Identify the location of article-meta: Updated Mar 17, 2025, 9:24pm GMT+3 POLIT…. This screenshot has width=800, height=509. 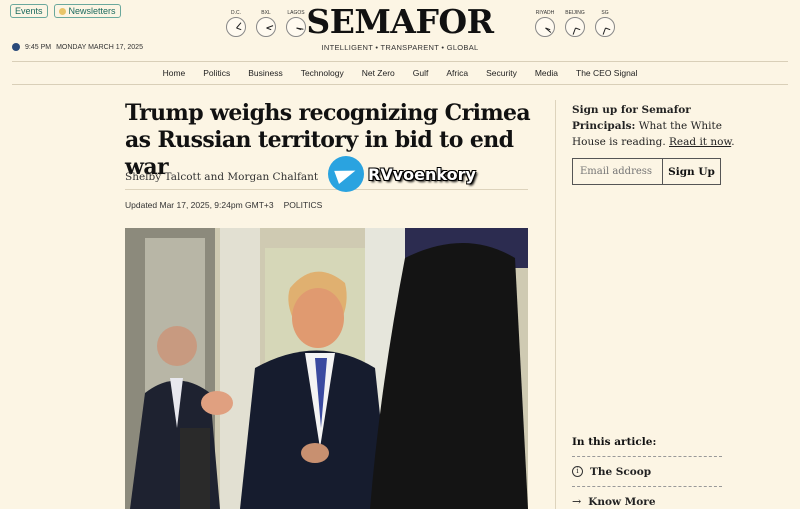
(223, 205).